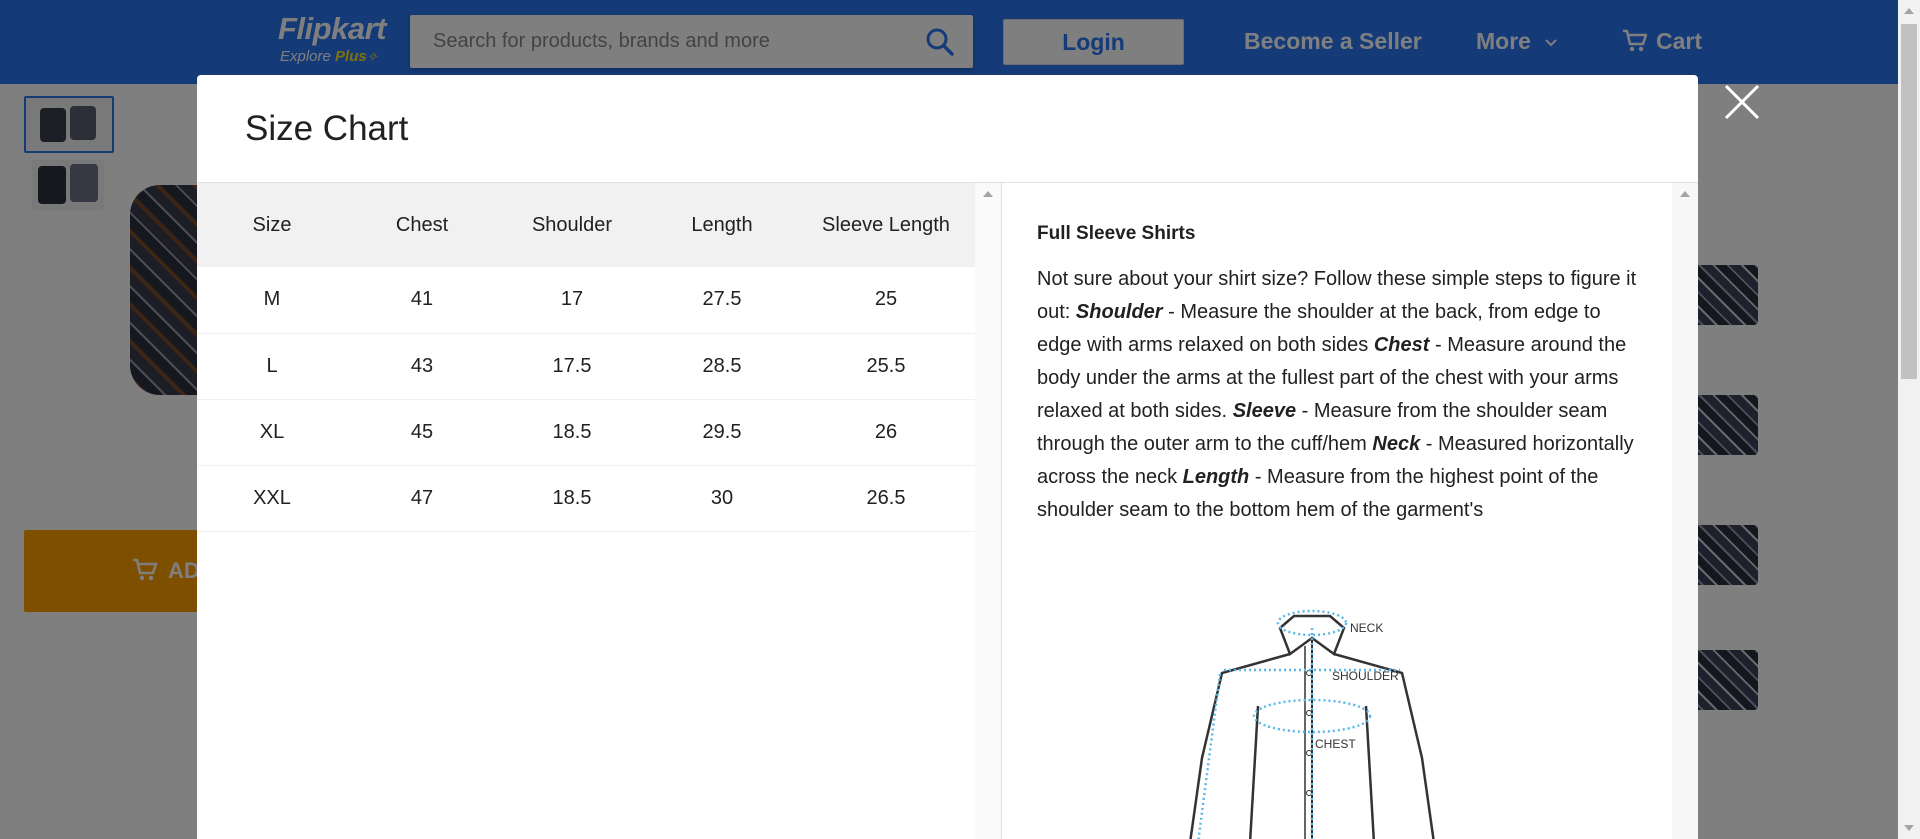  I want to click on table-cell: 45, so click(422, 432).